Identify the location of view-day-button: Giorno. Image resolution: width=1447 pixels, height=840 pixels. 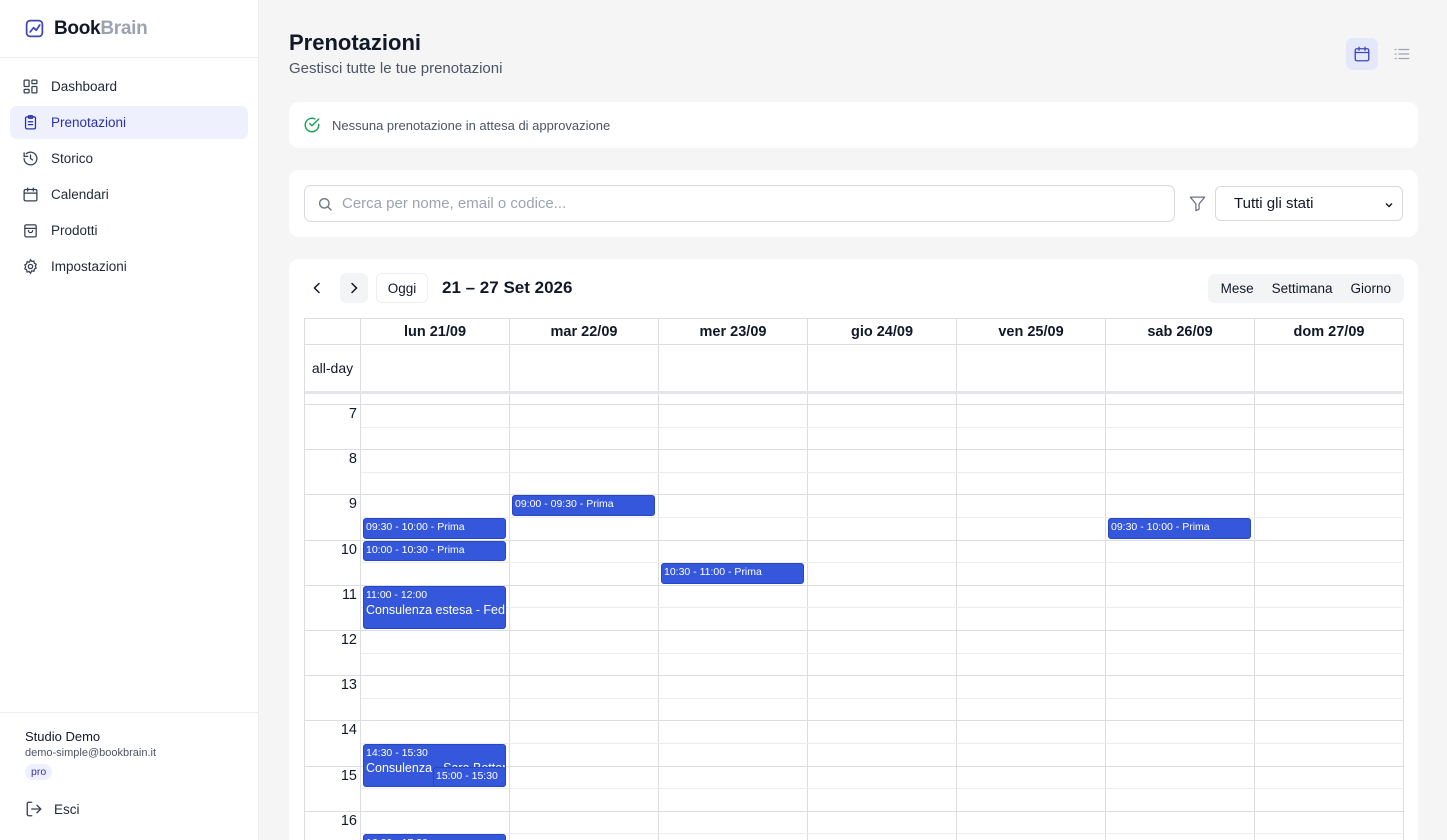
(1370, 288).